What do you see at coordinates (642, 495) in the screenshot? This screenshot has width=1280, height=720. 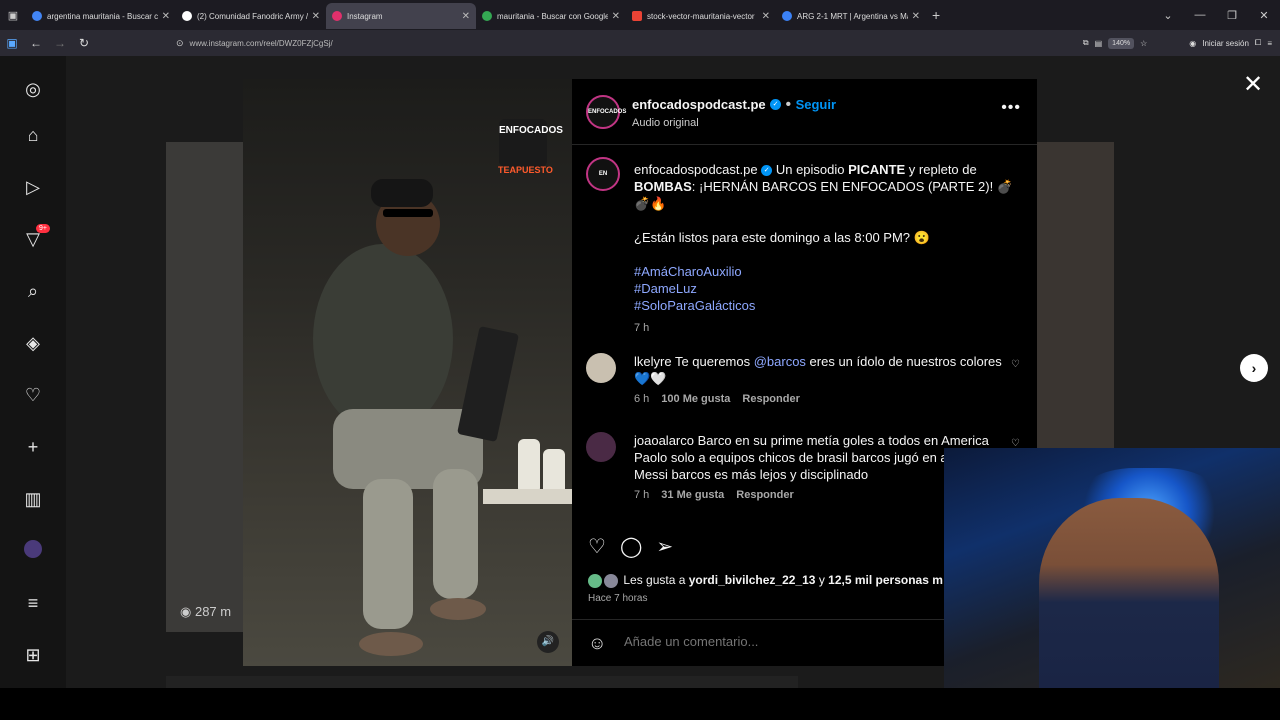 I see `comment-time: 7 h` at bounding box center [642, 495].